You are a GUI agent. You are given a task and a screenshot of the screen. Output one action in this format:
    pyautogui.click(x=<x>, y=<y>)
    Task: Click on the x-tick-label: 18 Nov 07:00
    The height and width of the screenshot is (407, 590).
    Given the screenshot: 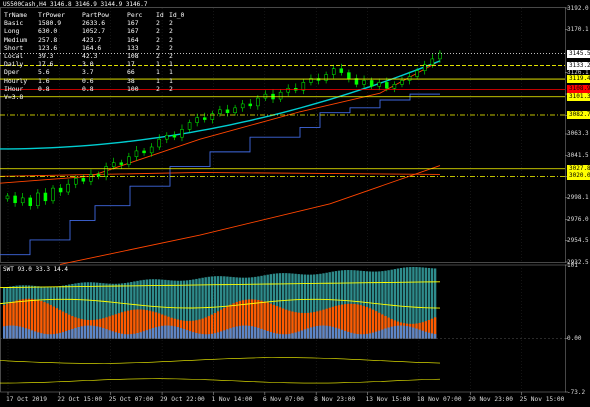 What is the action you would take?
    pyautogui.click(x=439, y=399)
    